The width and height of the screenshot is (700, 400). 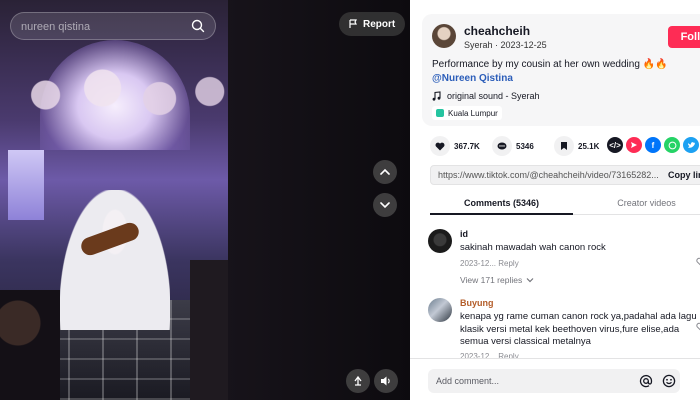 I want to click on stage-screen, so click(x=26, y=185).